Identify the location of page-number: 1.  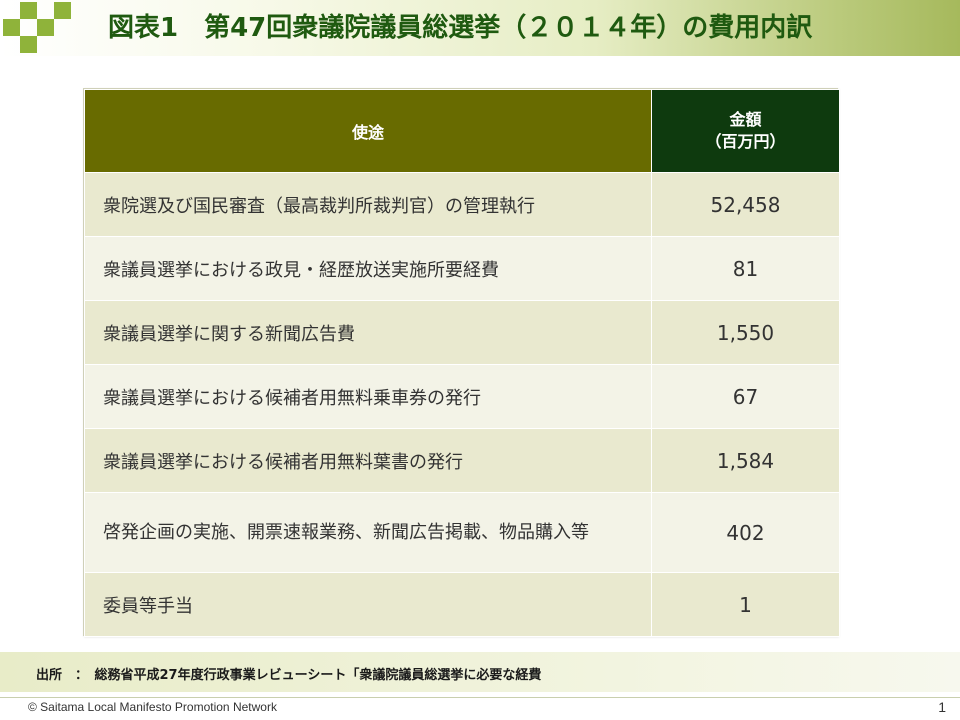
(942, 707).